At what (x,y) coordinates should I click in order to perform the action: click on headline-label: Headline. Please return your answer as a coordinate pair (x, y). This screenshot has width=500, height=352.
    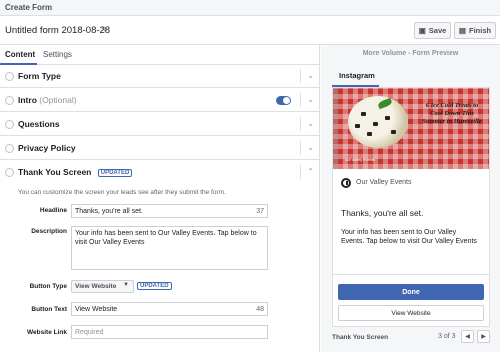
    Looking at the image, I should click on (53, 210).